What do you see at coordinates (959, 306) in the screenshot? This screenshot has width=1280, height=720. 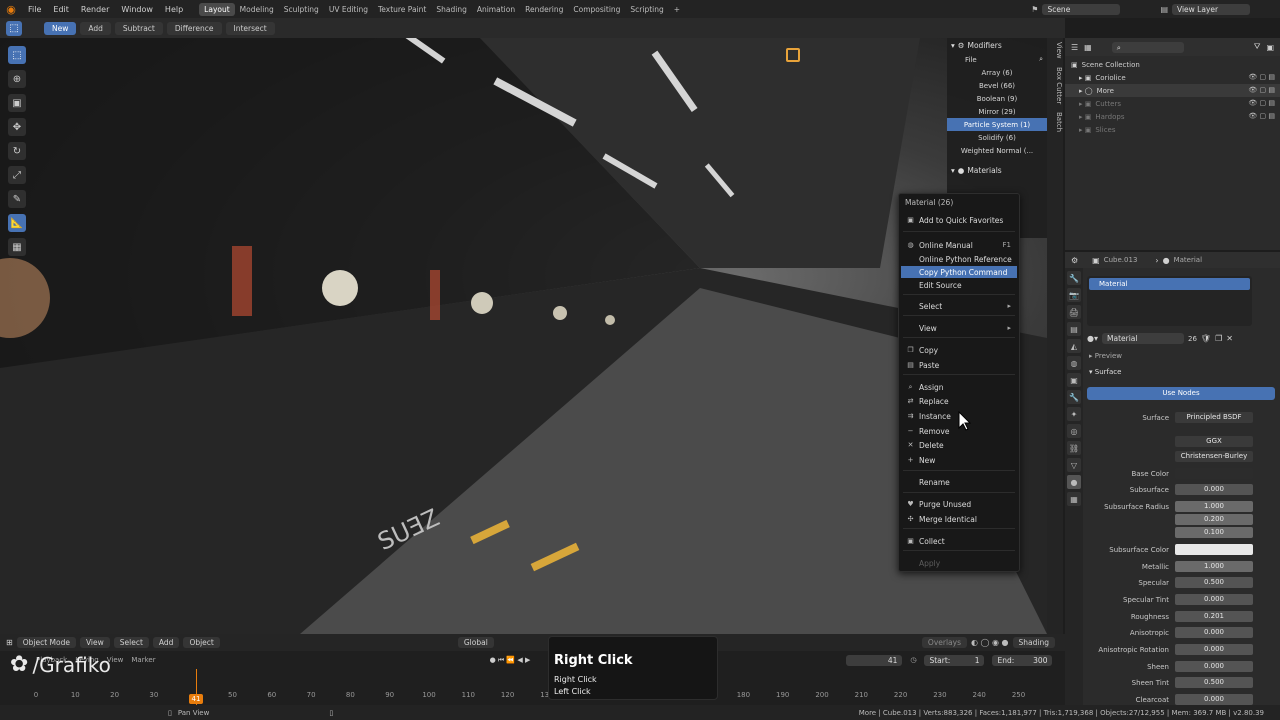 I see `menu-item-select: Select ▸` at bounding box center [959, 306].